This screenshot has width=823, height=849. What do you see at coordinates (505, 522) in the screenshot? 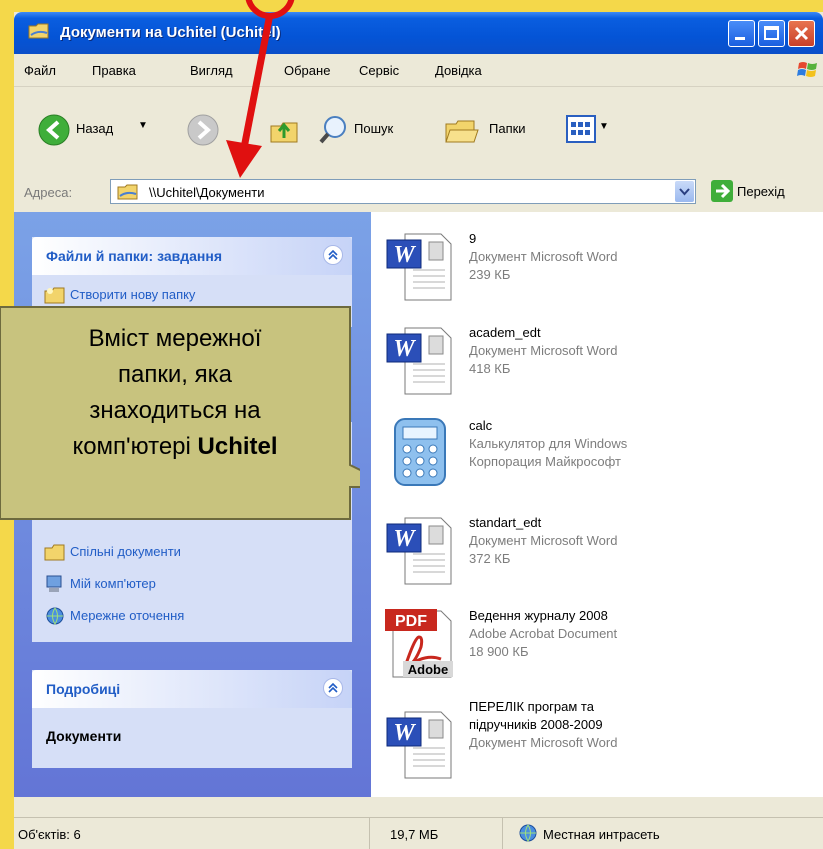
I see `file-name: standart_edt` at bounding box center [505, 522].